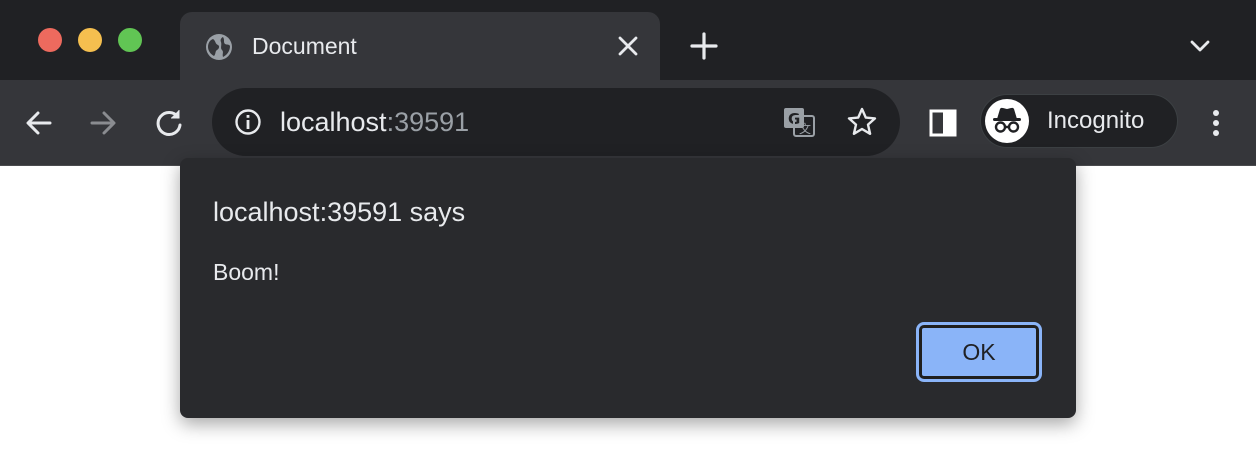  Describe the element at coordinates (1216, 123) in the screenshot. I see `menu-icon` at that location.